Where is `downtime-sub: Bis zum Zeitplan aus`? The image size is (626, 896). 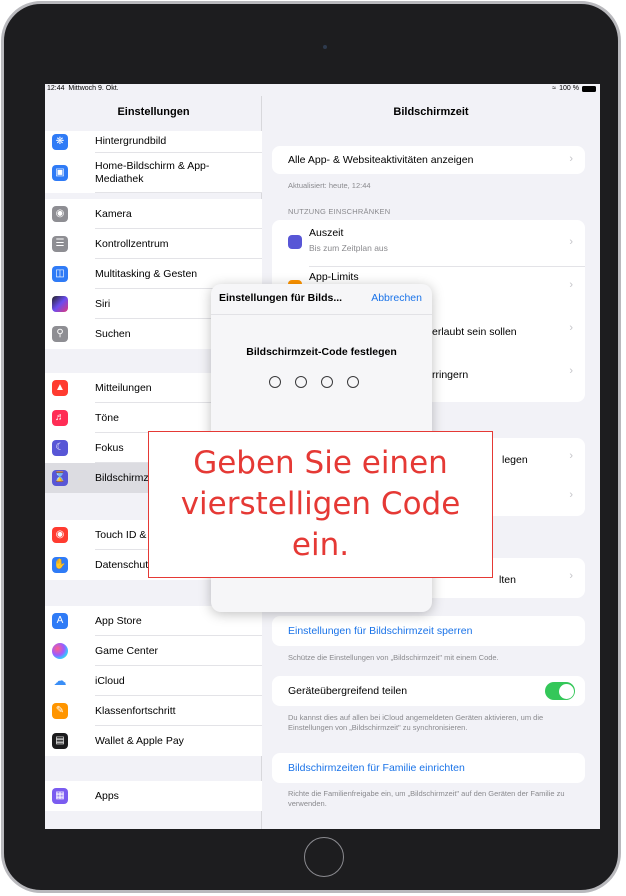 downtime-sub: Bis zum Zeitplan aus is located at coordinates (348, 248).